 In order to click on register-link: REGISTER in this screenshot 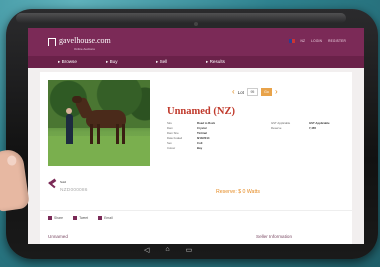, I will do `click(337, 41)`.